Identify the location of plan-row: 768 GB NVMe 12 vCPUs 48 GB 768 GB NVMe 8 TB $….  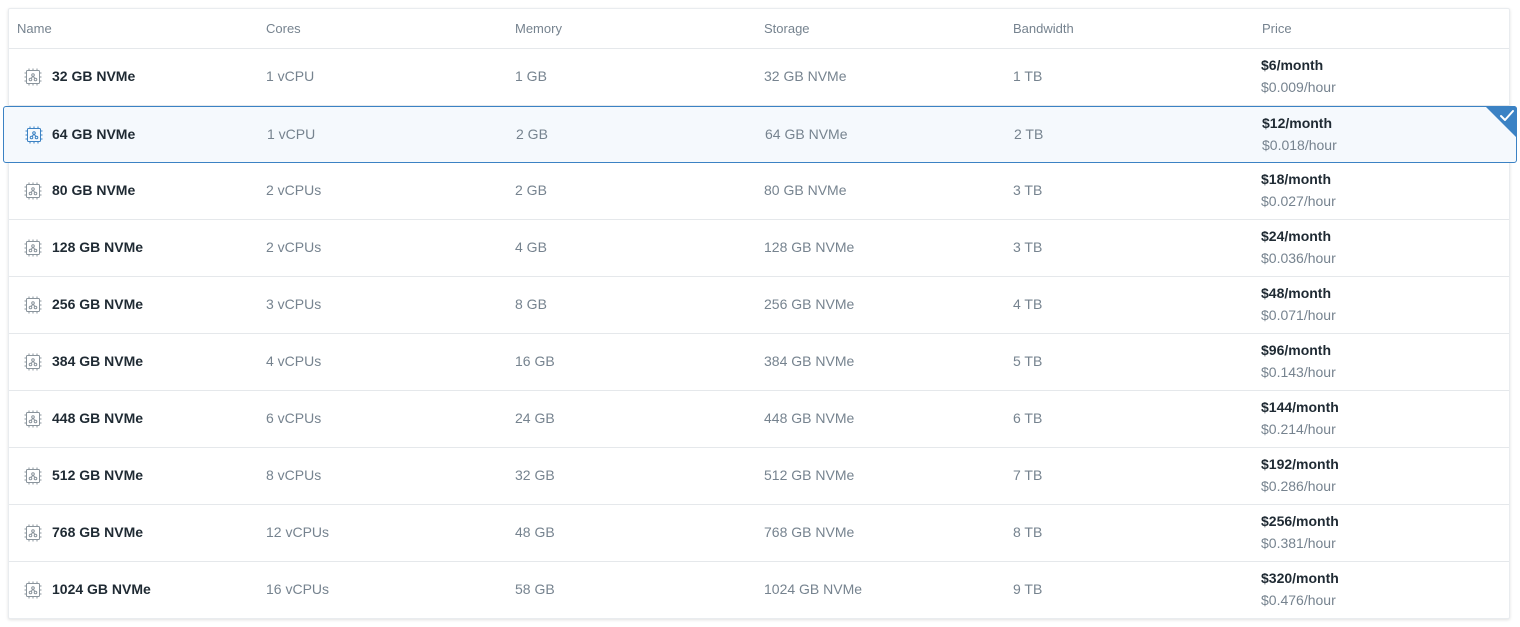
(759, 533).